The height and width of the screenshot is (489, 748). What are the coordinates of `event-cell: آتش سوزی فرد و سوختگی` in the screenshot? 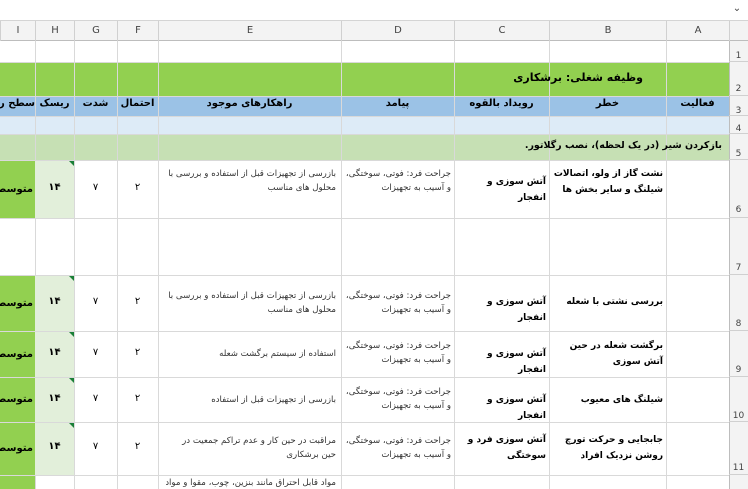 It's located at (502, 448).